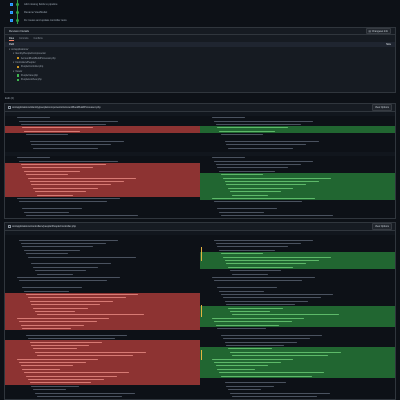 This screenshot has width=400, height=400. I want to click on file-name: PeopleListView.php, so click(31, 80).